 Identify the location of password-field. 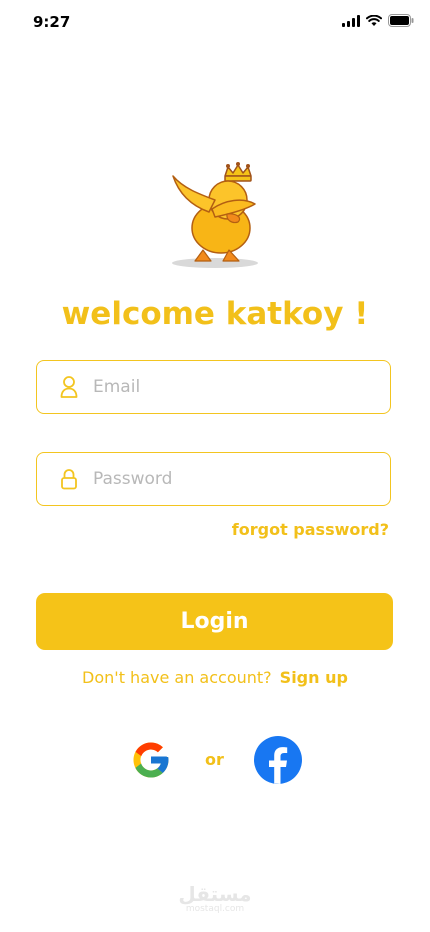
(213, 479).